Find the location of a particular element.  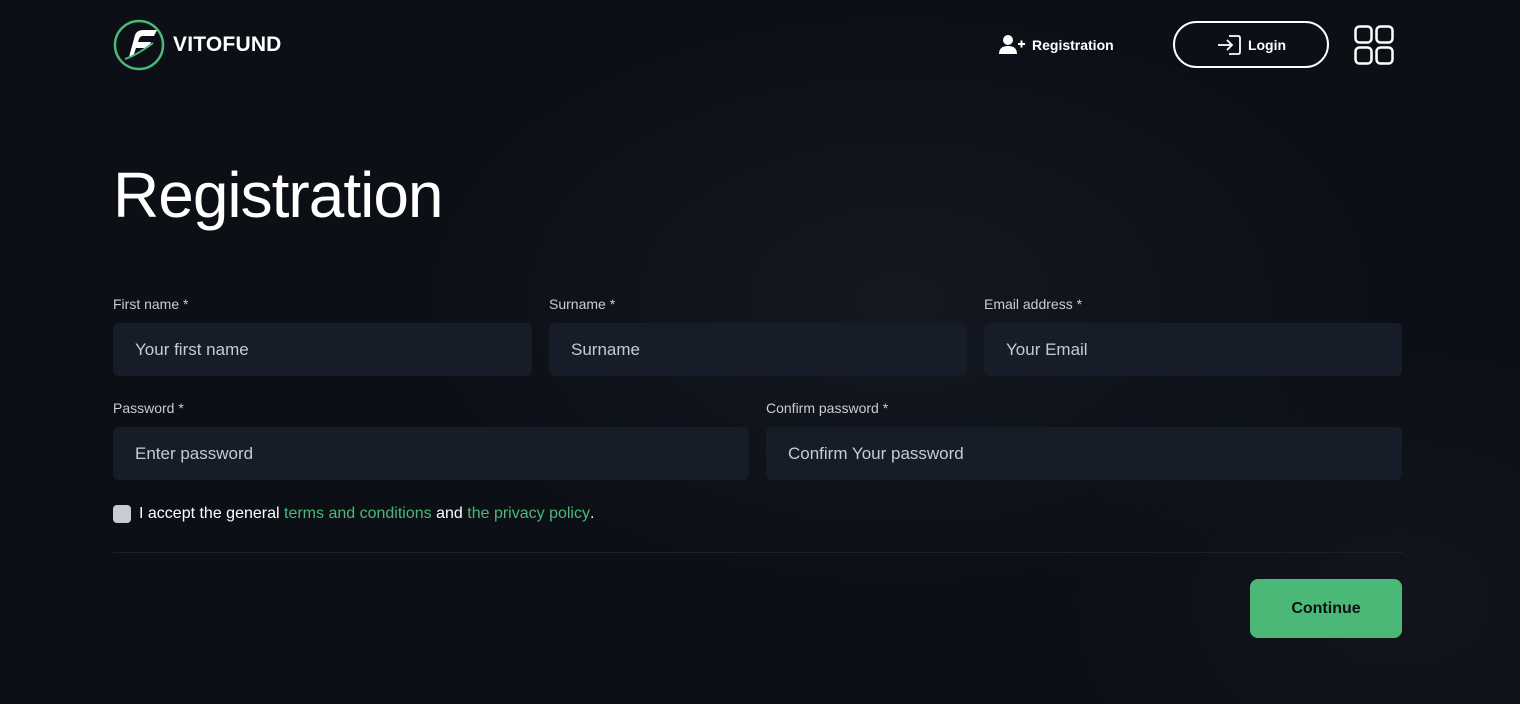

terms-conjunction: and is located at coordinates (449, 513).